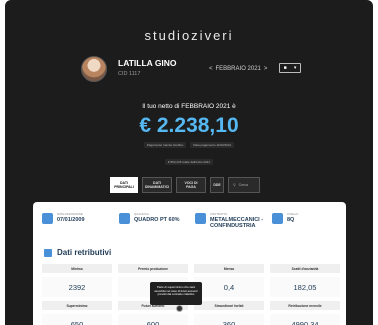  Describe the element at coordinates (165, 145) in the screenshot. I see `payment-method: Pagamento tramite bonifico` at that location.